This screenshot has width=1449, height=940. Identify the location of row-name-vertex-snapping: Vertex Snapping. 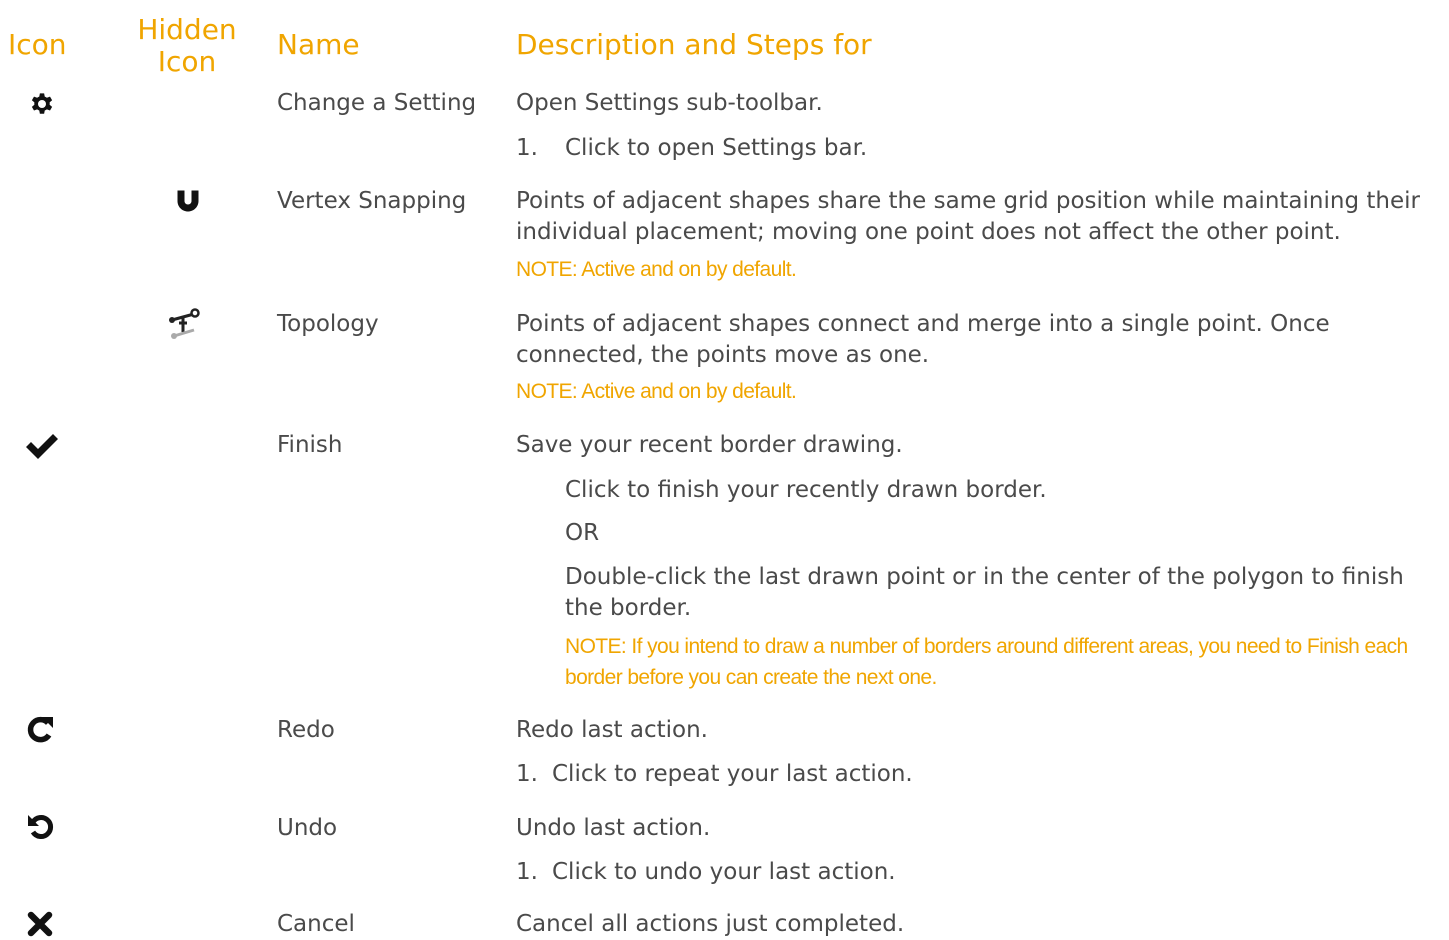
(372, 201).